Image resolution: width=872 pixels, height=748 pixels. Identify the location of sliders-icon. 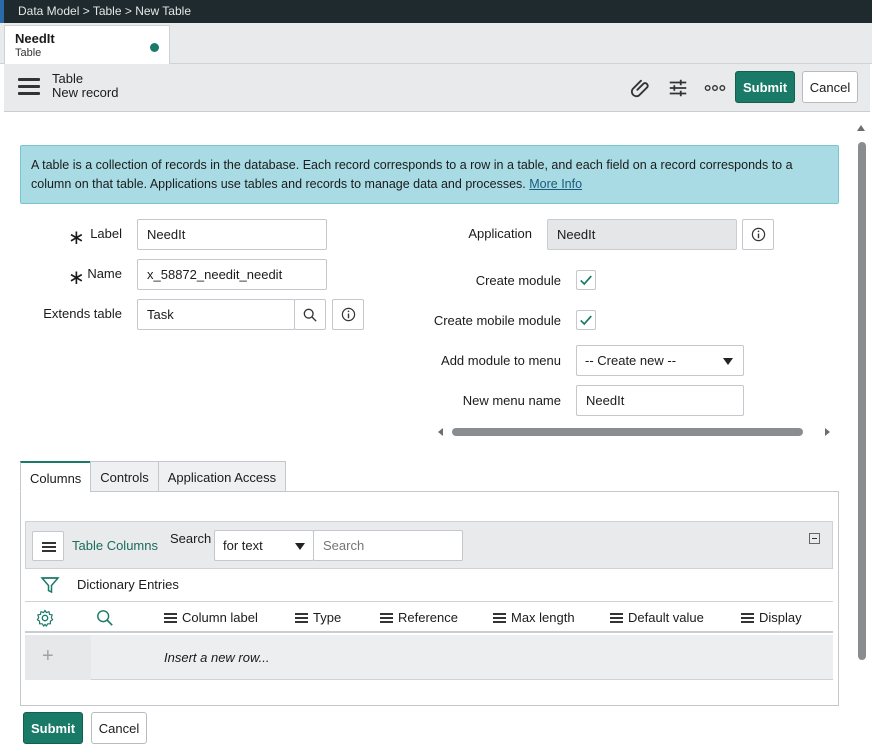
(678, 88).